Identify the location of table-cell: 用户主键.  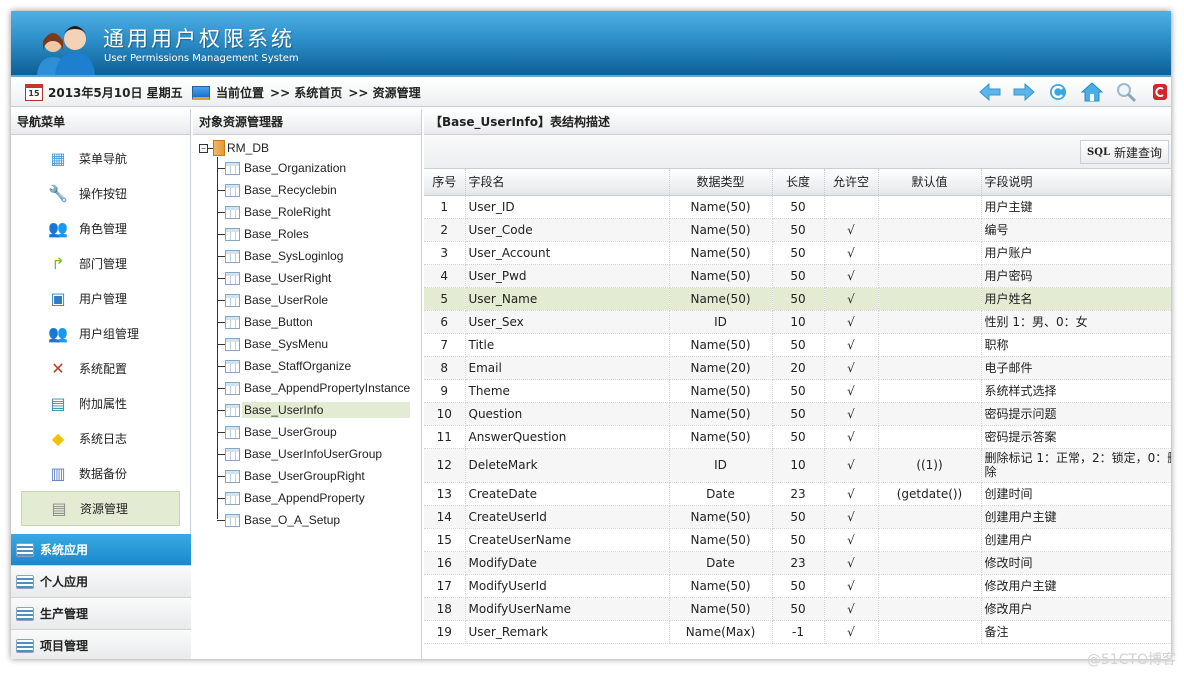
(1076, 207).